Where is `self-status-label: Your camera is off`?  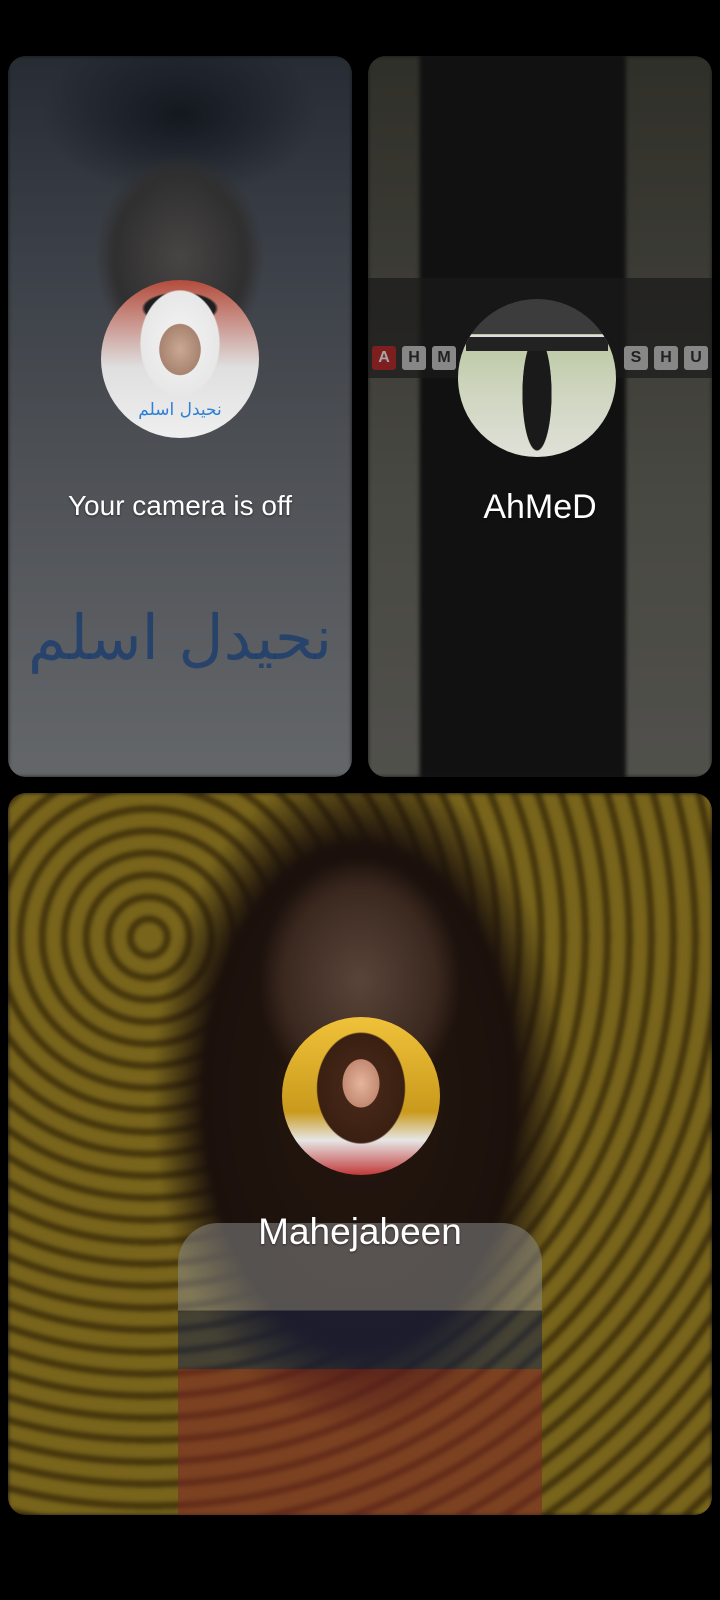
self-status-label: Your camera is off is located at coordinates (180, 505).